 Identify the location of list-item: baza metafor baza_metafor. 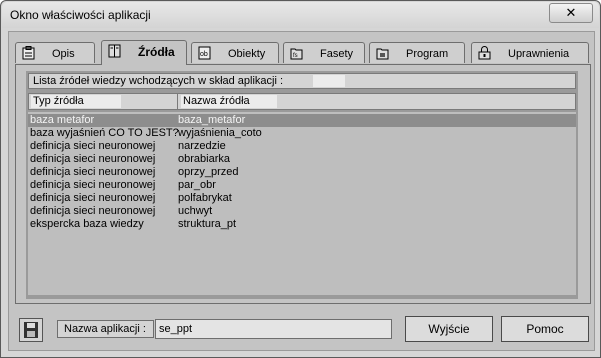
(302, 120).